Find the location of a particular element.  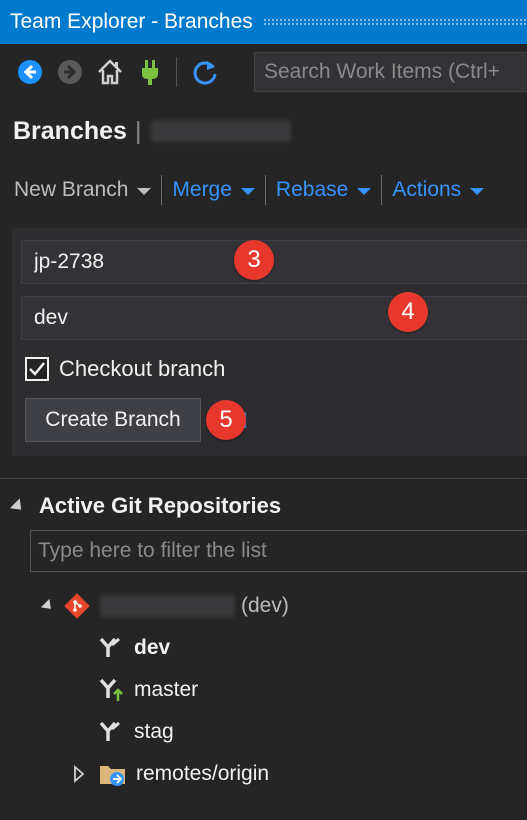

home-button is located at coordinates (110, 72).